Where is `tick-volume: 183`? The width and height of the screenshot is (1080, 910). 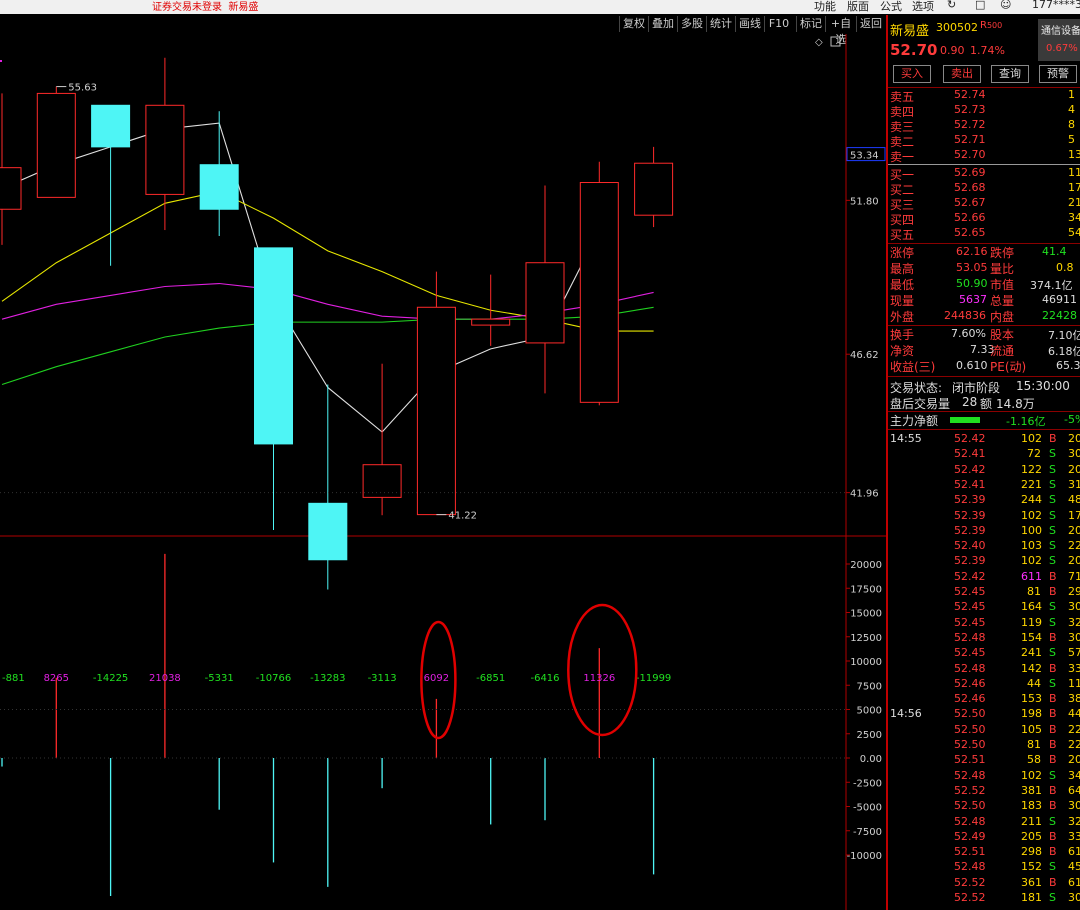
tick-volume: 183 is located at coordinates (1031, 806).